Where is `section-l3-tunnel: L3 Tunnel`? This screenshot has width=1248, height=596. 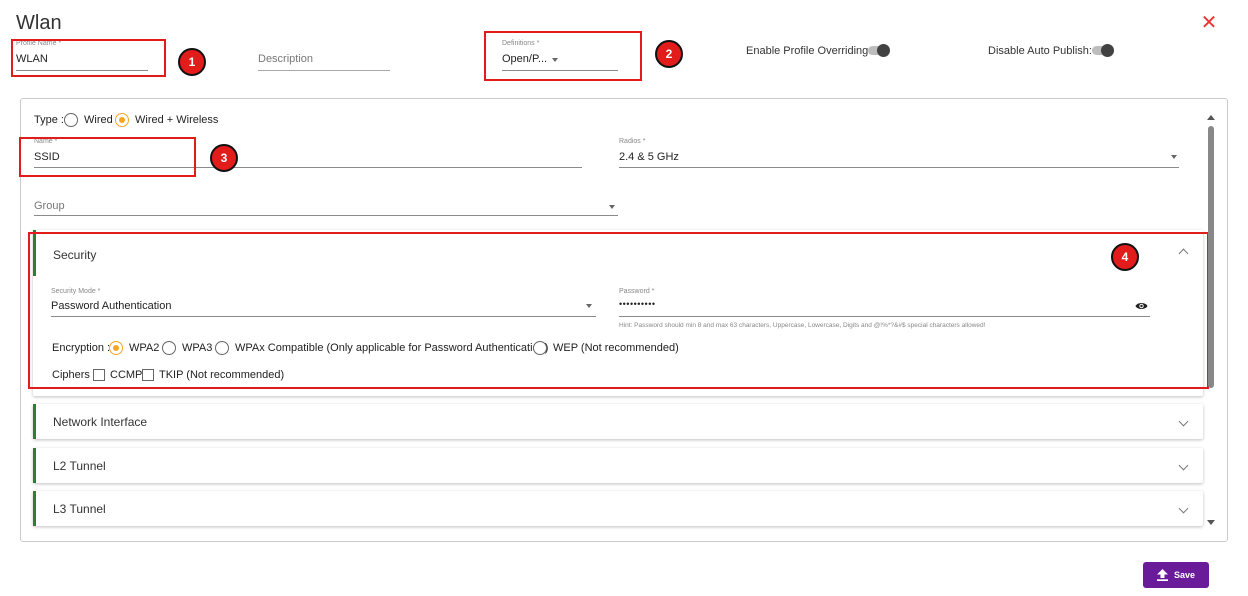
section-l3-tunnel: L3 Tunnel is located at coordinates (618, 508).